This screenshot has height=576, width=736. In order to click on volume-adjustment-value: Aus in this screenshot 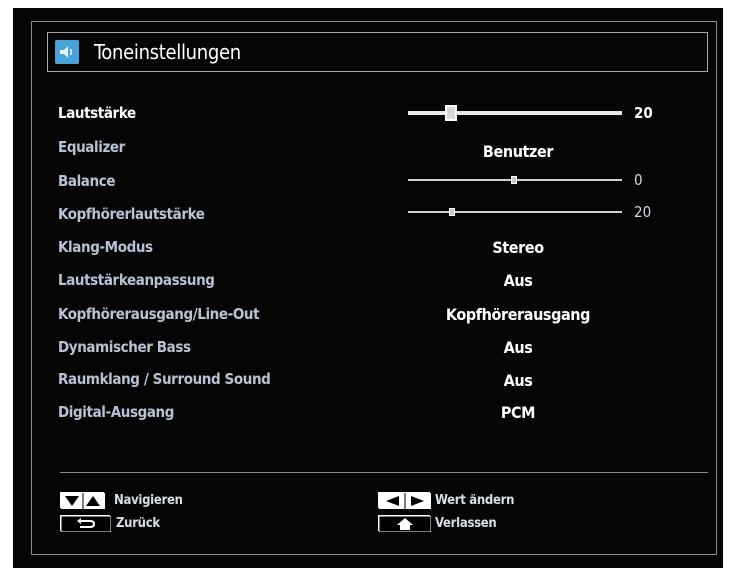, I will do `click(518, 281)`.